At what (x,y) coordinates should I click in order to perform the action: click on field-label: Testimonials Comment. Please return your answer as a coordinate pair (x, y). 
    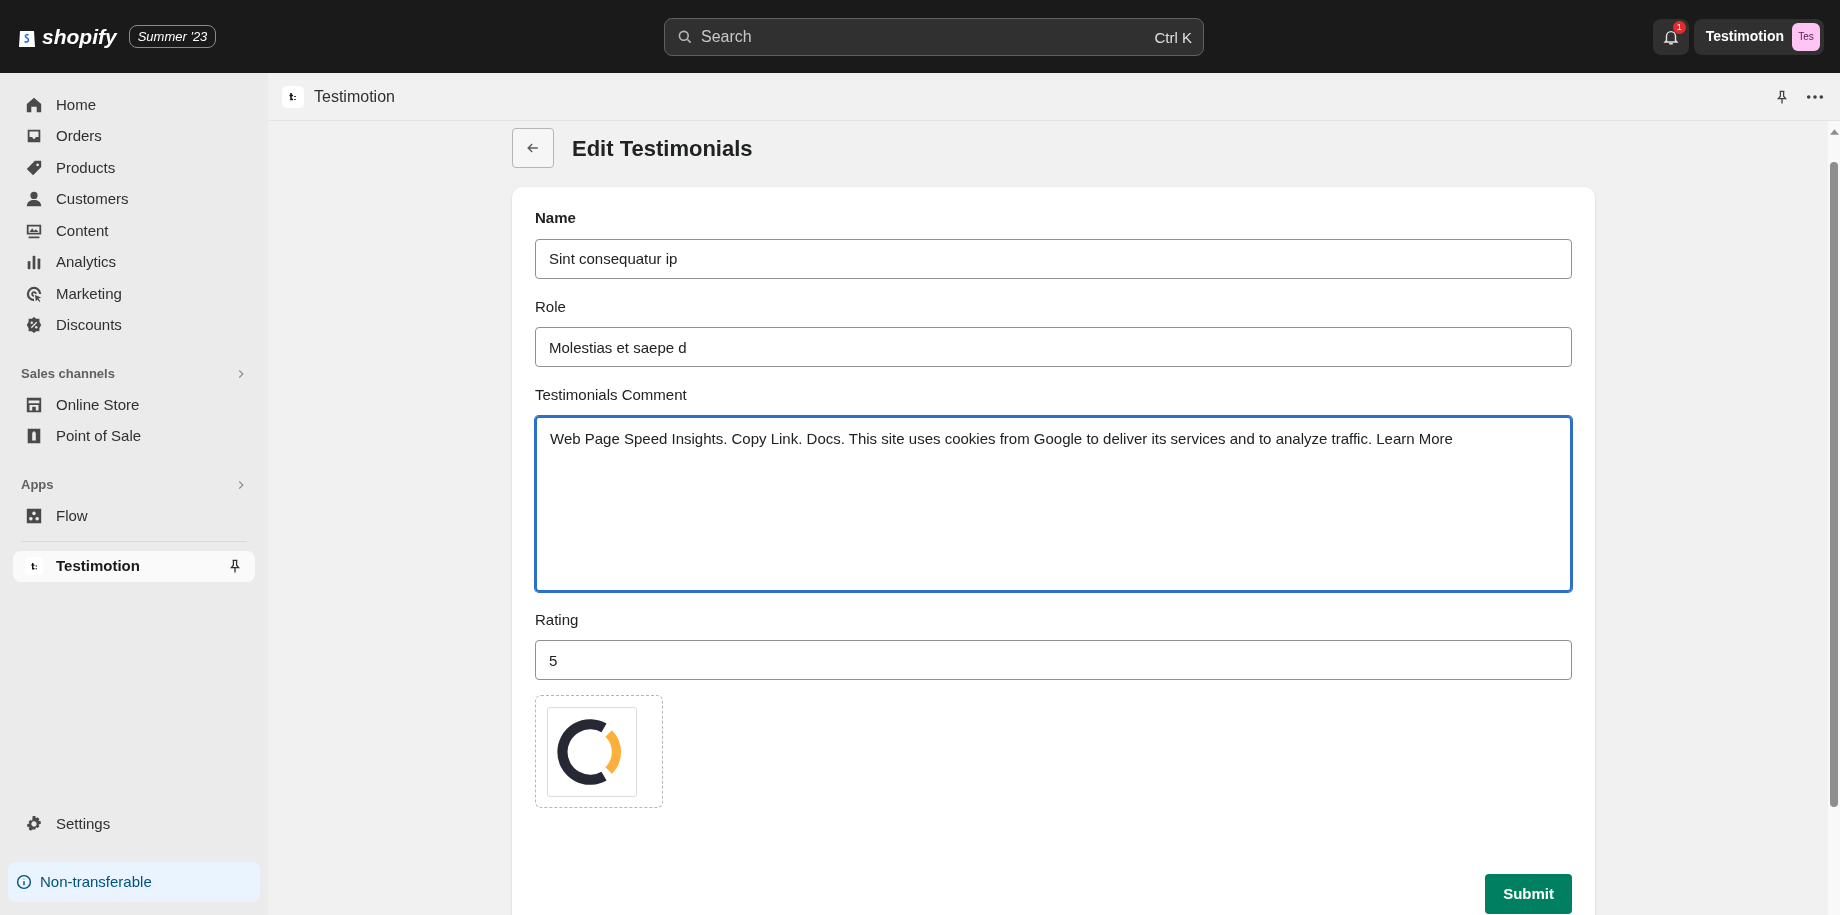
    Looking at the image, I should click on (611, 395).